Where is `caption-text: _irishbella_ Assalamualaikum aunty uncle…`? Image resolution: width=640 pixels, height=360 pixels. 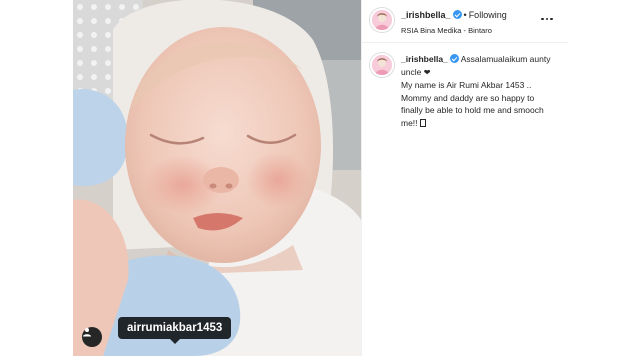 caption-text: _irishbella_ Assalamualaikum aunty uncle… is located at coordinates (476, 91).